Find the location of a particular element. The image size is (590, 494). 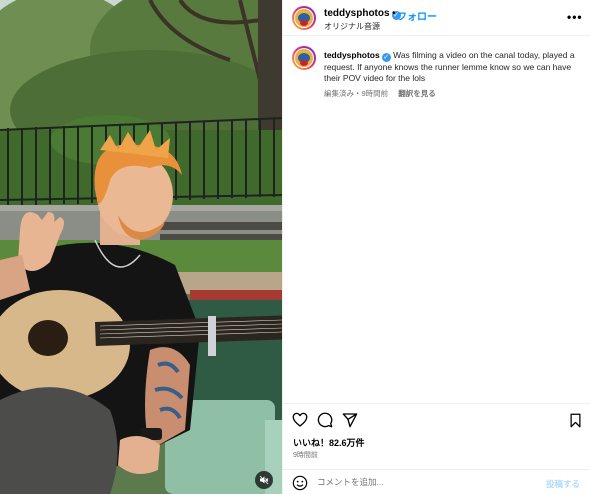

heart-icon is located at coordinates (300, 419).